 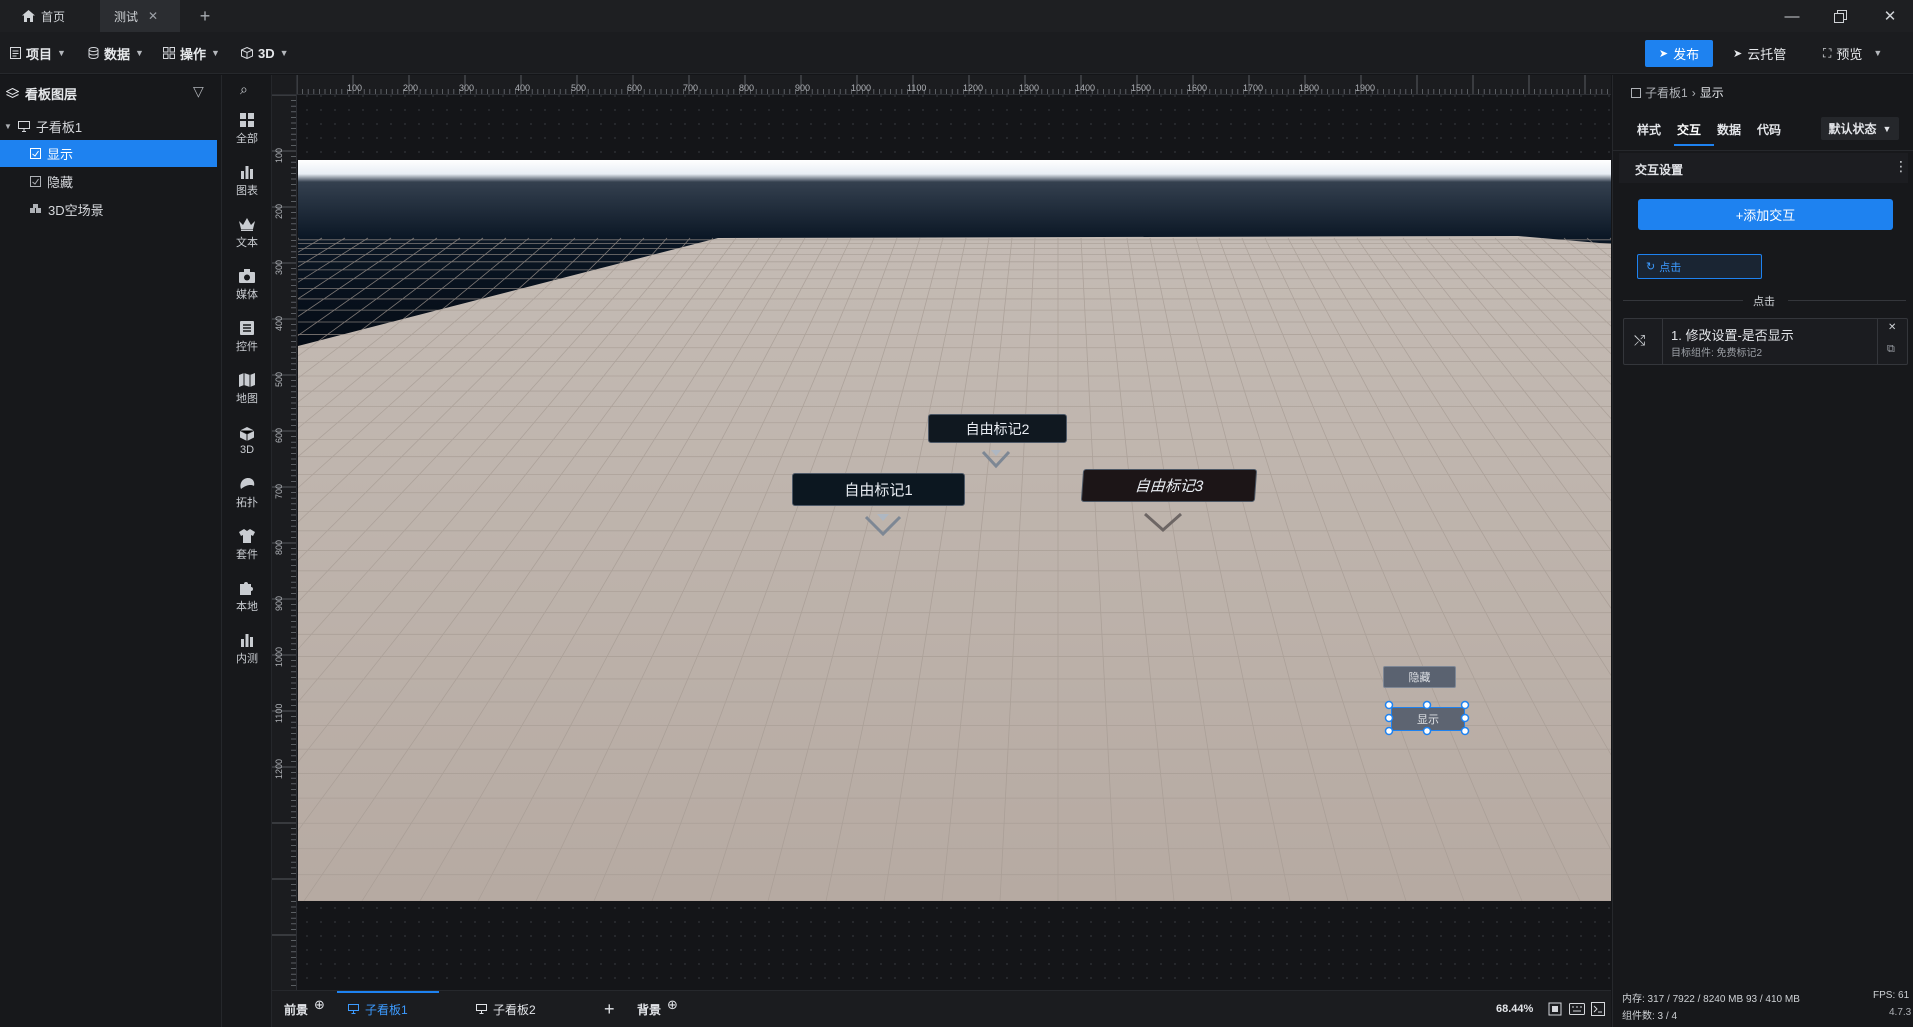 I want to click on minimize-button: —, so click(x=1792, y=16).